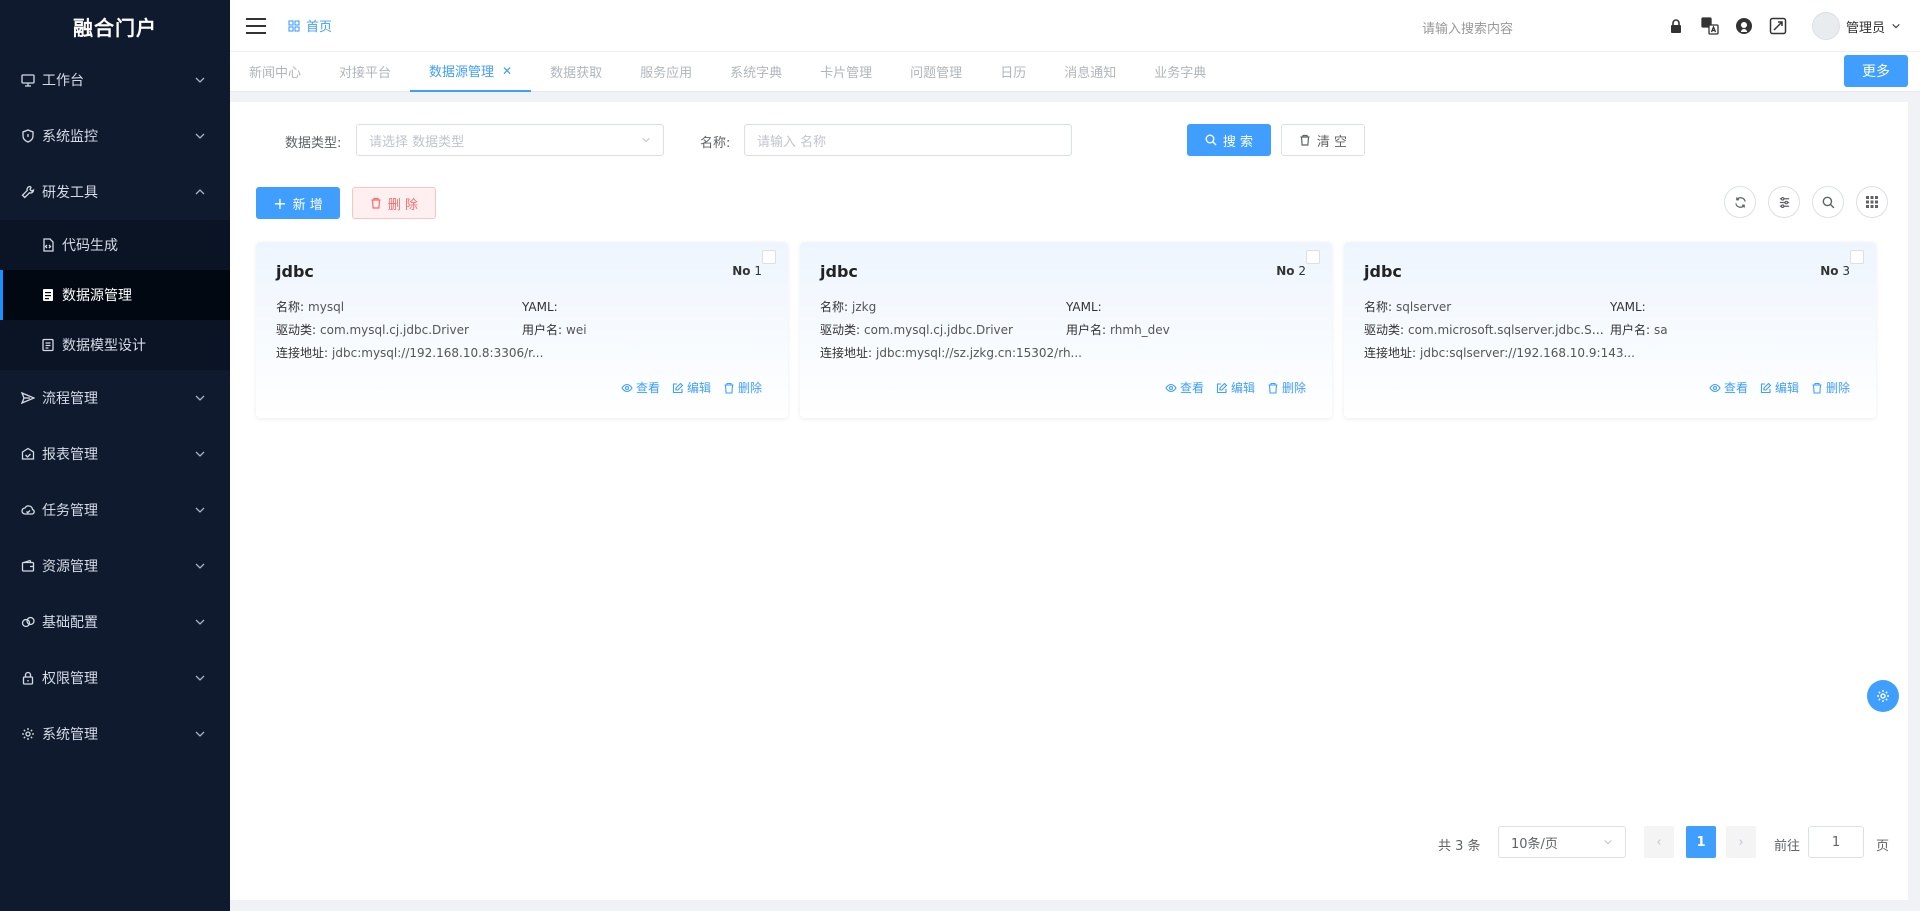  I want to click on tab-label: 日历, so click(1013, 73).